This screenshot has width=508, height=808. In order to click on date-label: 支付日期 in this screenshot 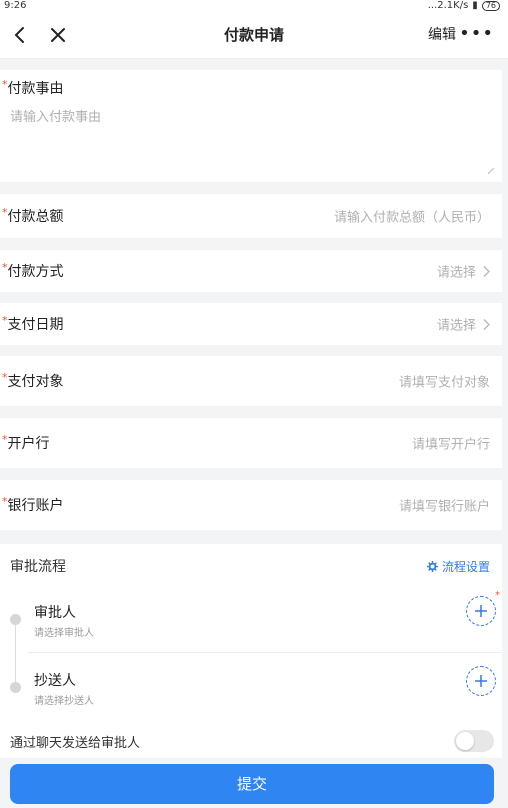, I will do `click(35, 325)`.